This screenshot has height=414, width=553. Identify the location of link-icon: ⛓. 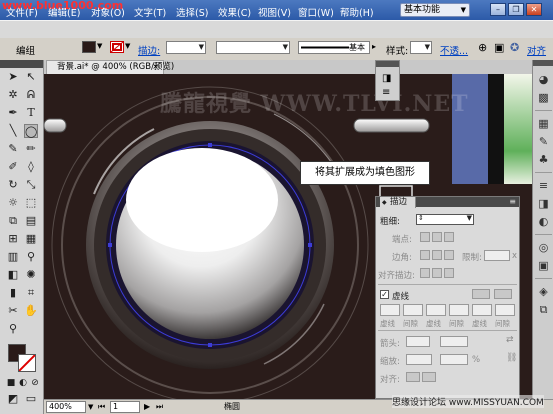
(511, 358).